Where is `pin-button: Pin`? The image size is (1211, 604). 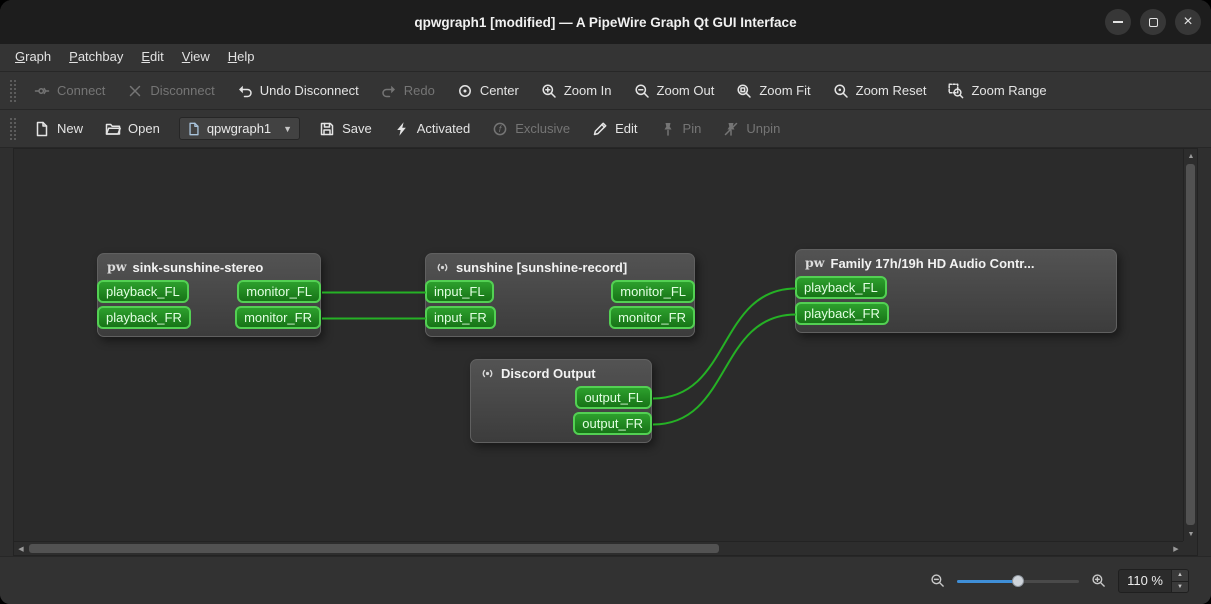
pin-button: Pin is located at coordinates (681, 129).